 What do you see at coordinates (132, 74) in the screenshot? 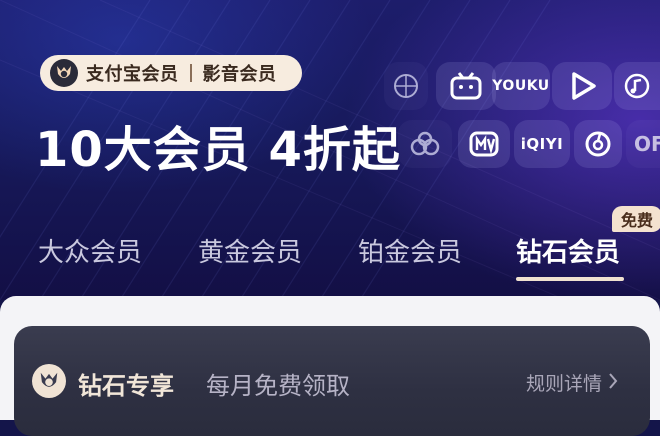
I see `brand-alipay-member-label: 支付宝会员` at bounding box center [132, 74].